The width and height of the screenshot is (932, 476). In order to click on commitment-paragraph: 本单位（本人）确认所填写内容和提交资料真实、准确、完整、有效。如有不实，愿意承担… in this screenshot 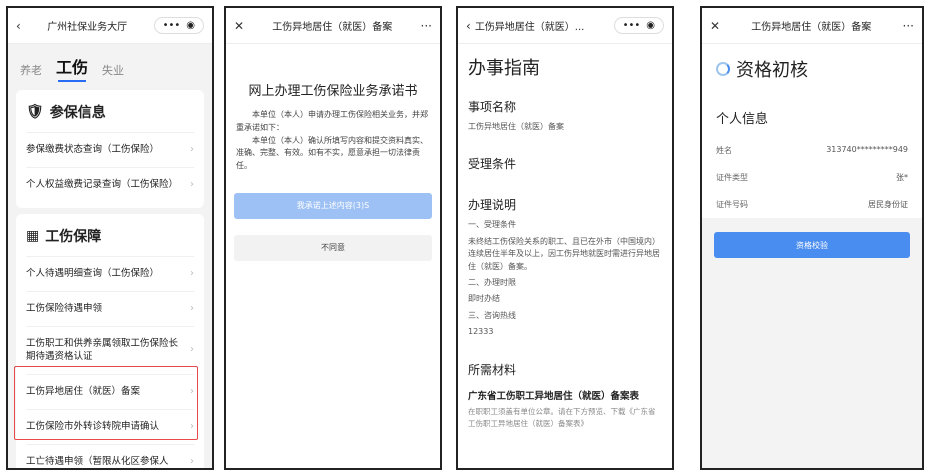, I will do `click(332, 153)`.